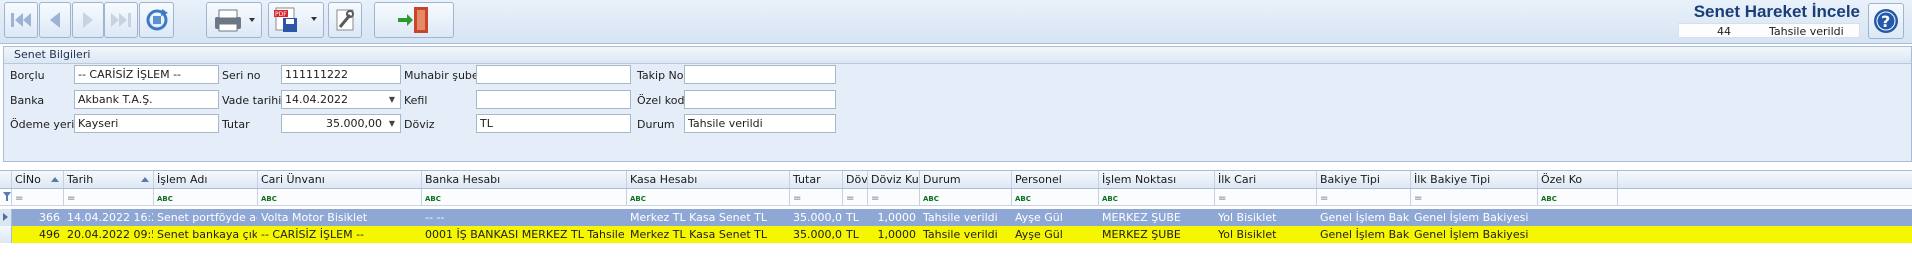  Describe the element at coordinates (156, 20) in the screenshot. I see `refresh-button` at that location.